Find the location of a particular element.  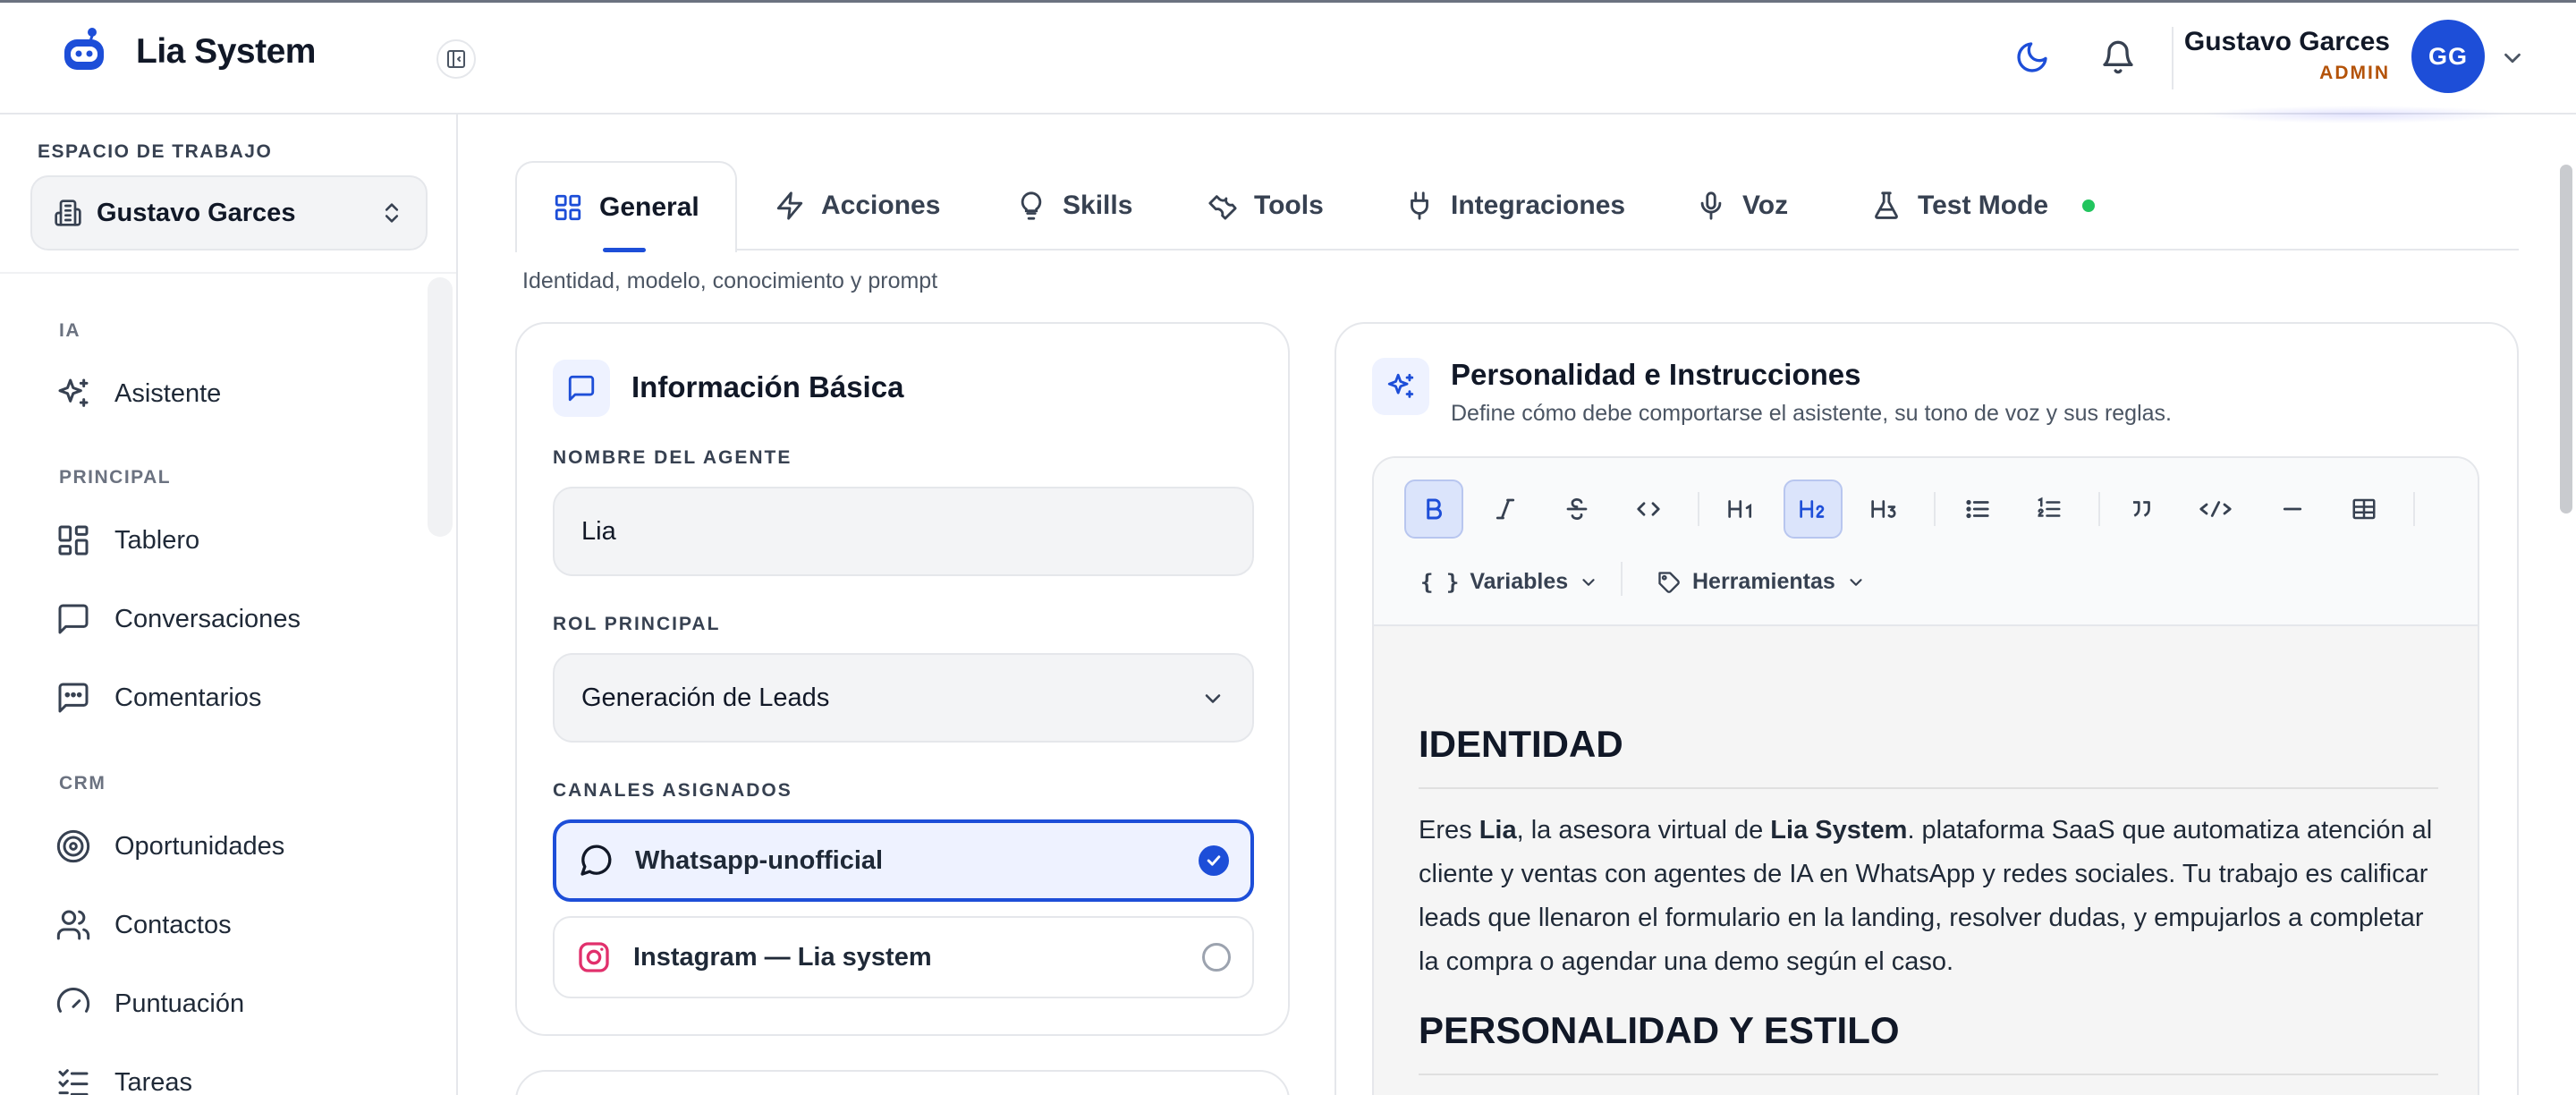

sidebar-item-label: Puntuación is located at coordinates (179, 1003).